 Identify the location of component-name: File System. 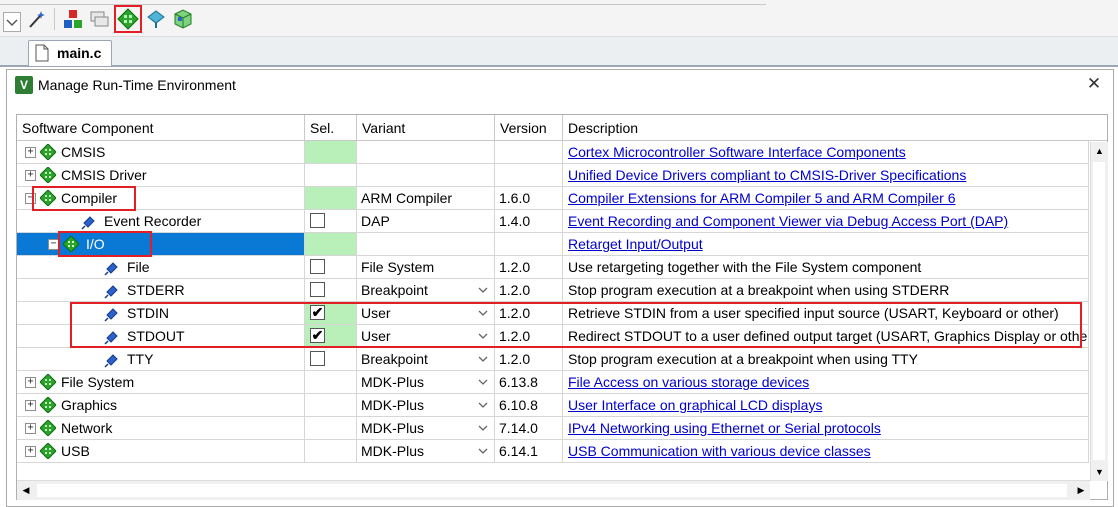
(98, 382).